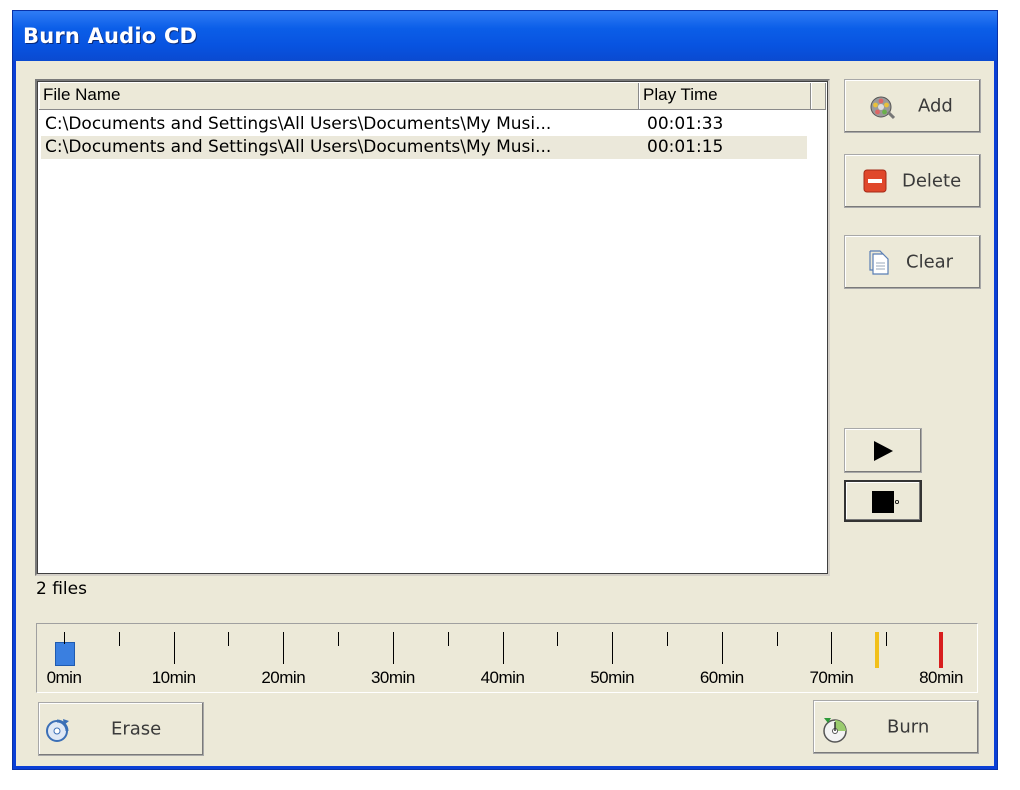  What do you see at coordinates (879, 262) in the screenshot?
I see `document-icon` at bounding box center [879, 262].